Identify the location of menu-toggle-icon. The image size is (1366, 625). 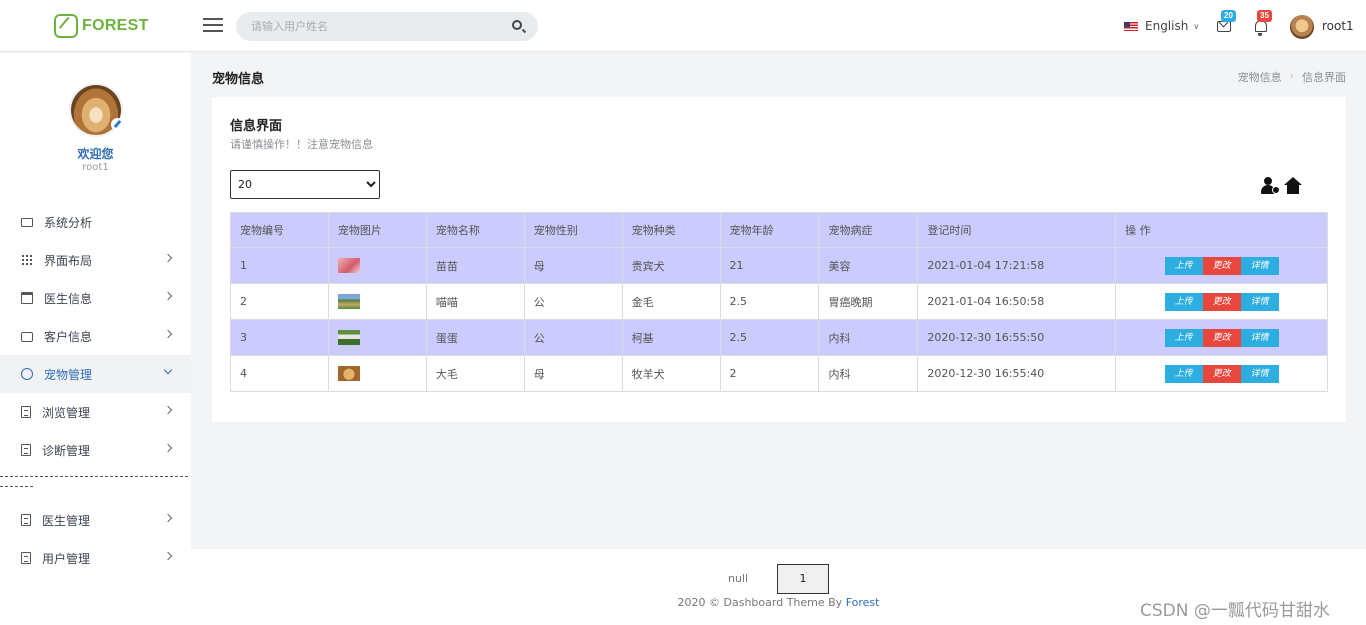
(213, 25).